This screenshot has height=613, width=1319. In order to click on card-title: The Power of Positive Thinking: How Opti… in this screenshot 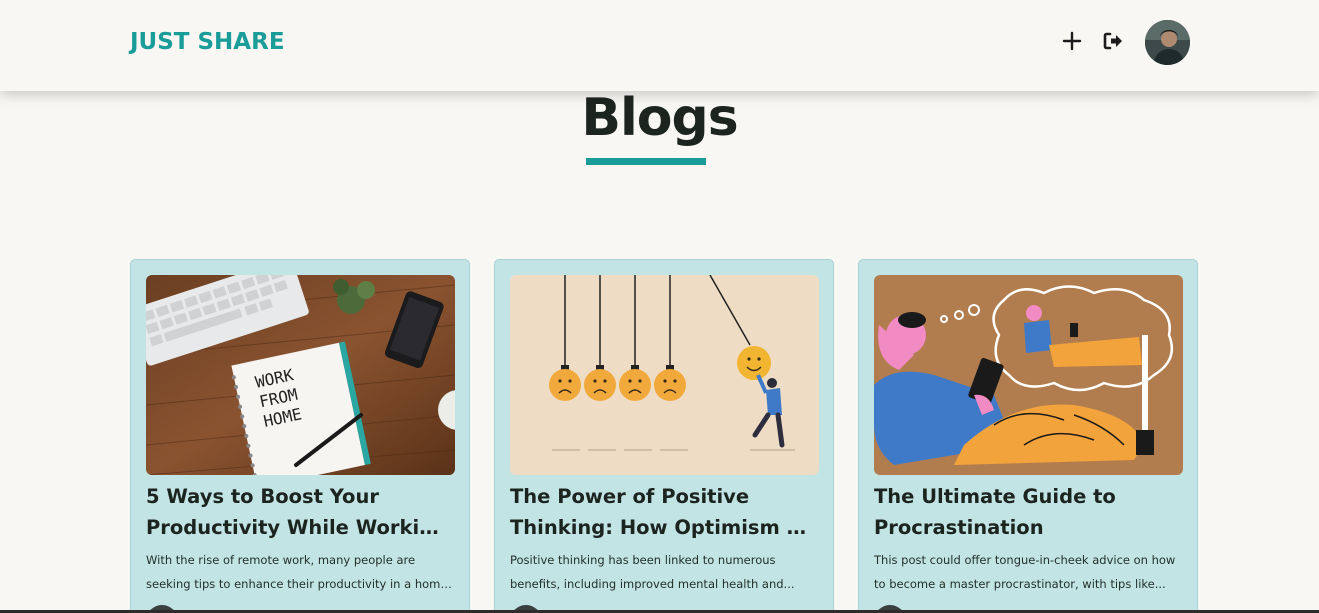, I will do `click(662, 512)`.